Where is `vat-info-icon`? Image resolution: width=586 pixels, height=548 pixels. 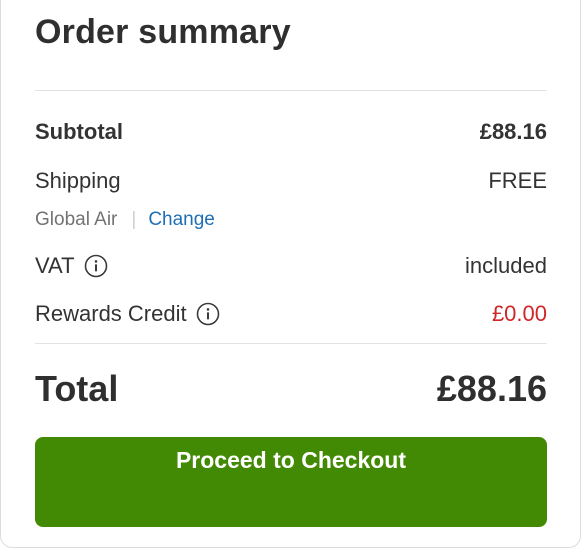 vat-info-icon is located at coordinates (96, 266).